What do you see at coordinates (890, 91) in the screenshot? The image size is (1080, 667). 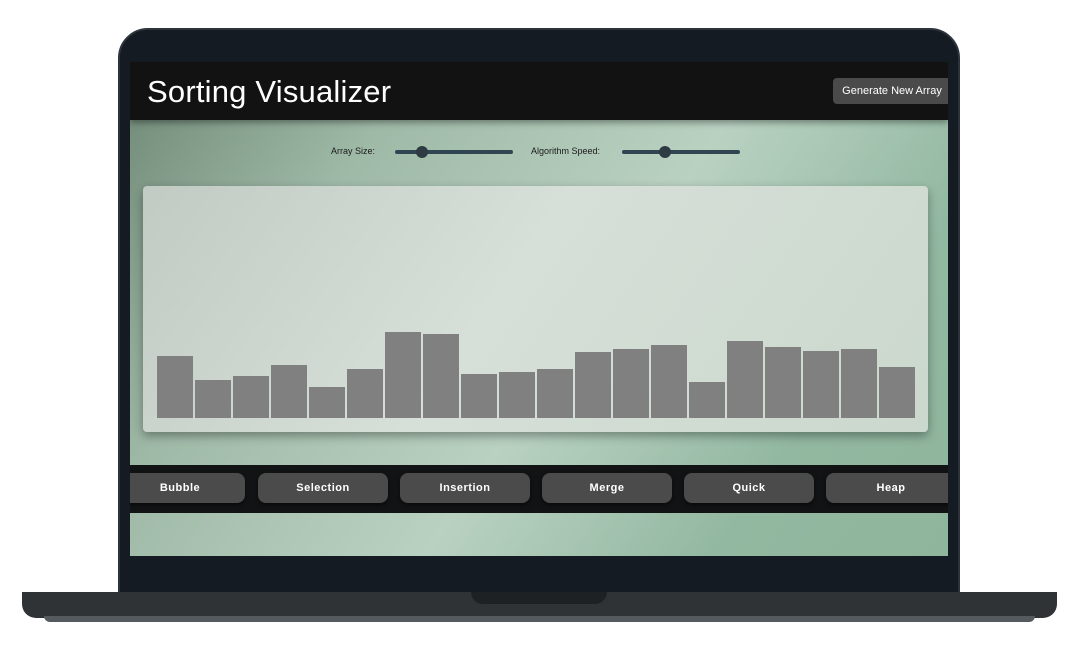 I see `generate-array-button: Generate New Array` at bounding box center [890, 91].